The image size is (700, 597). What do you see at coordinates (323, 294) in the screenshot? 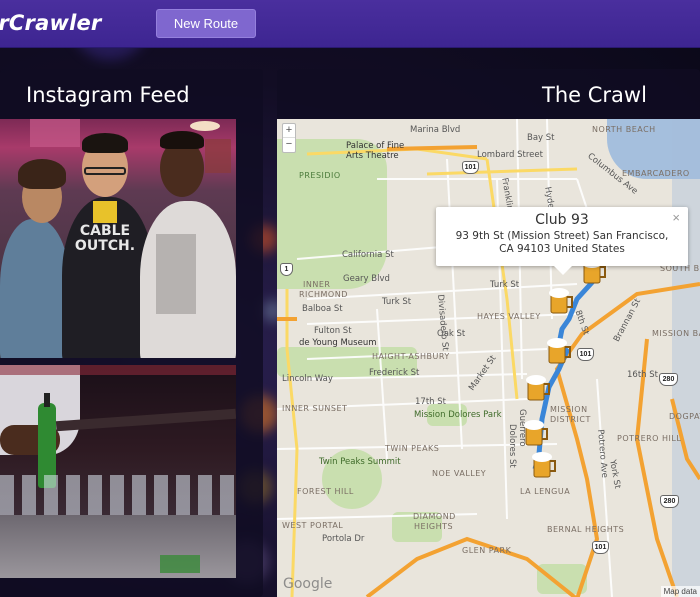
I see `map-label: RICHMOND` at bounding box center [323, 294].